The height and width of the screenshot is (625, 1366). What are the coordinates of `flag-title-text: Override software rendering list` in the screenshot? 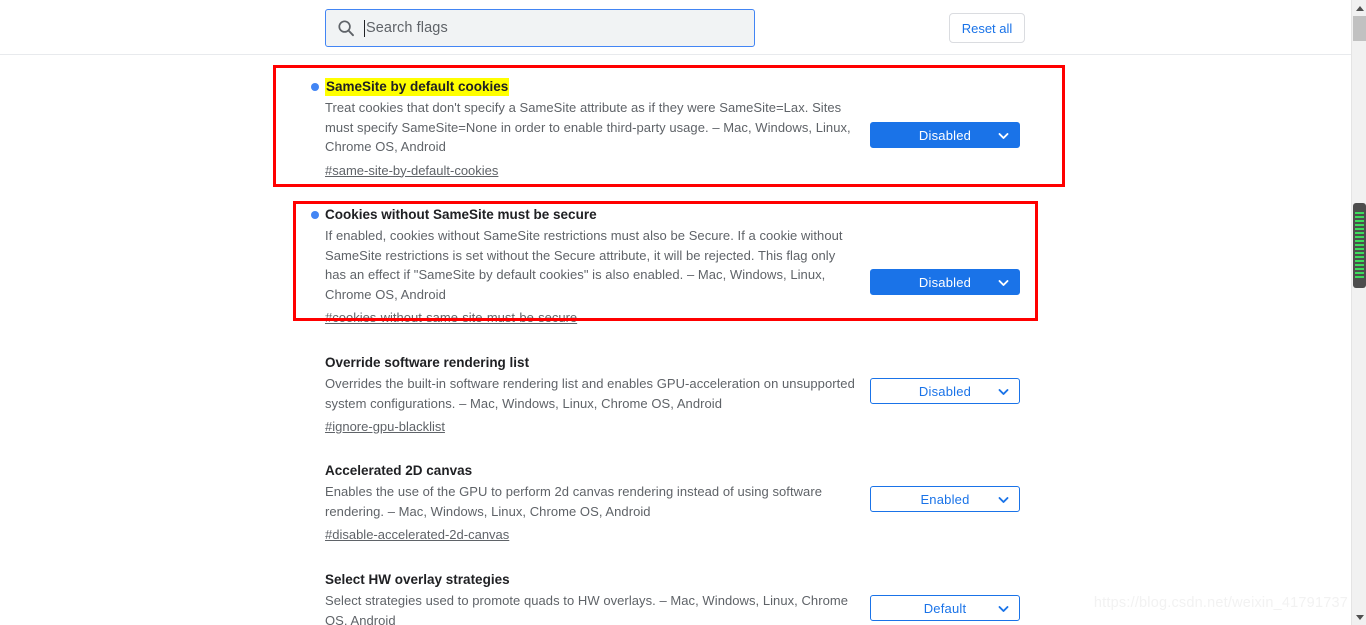 It's located at (427, 362).